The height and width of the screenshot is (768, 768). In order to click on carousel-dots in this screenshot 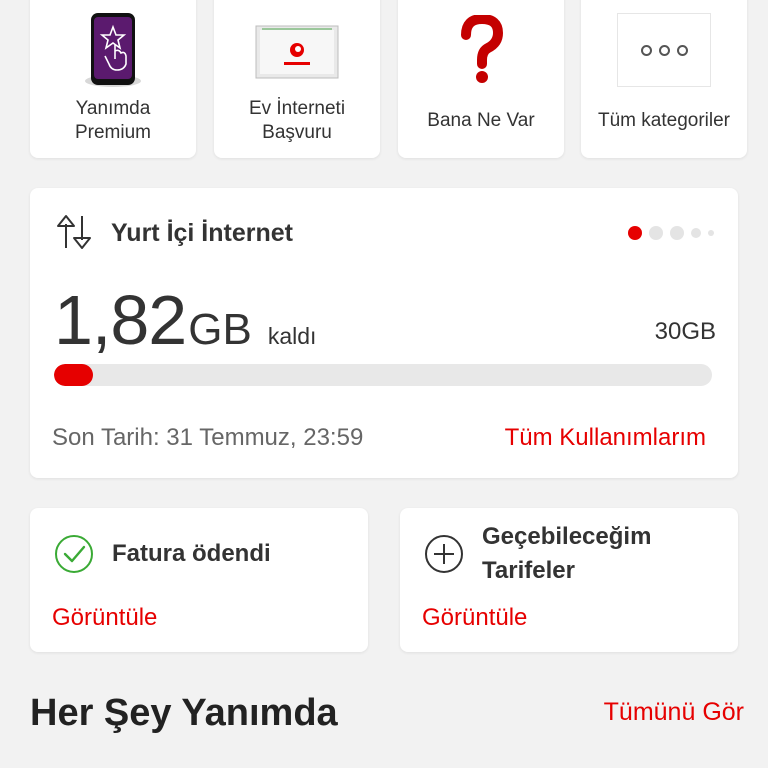, I will do `click(671, 233)`.